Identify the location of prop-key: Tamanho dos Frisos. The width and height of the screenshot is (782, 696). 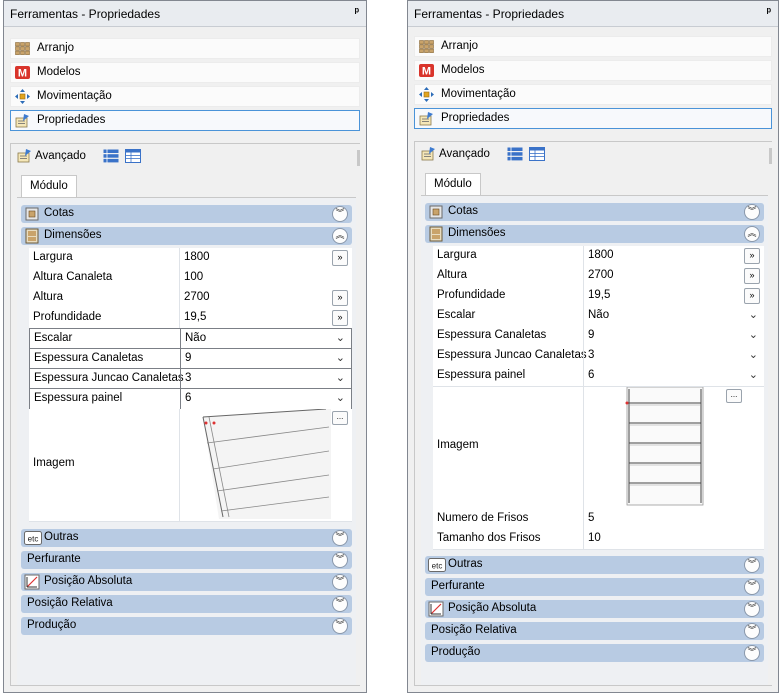
(489, 538).